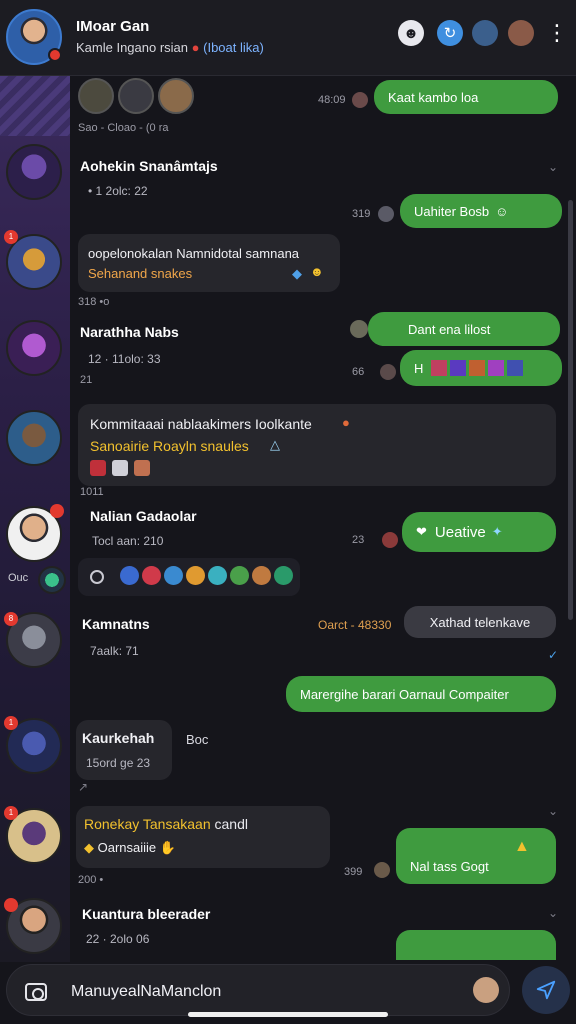 The height and width of the screenshot is (1024, 576). Describe the element at coordinates (11, 619) in the screenshot. I see `unread-badge: 8` at that location.